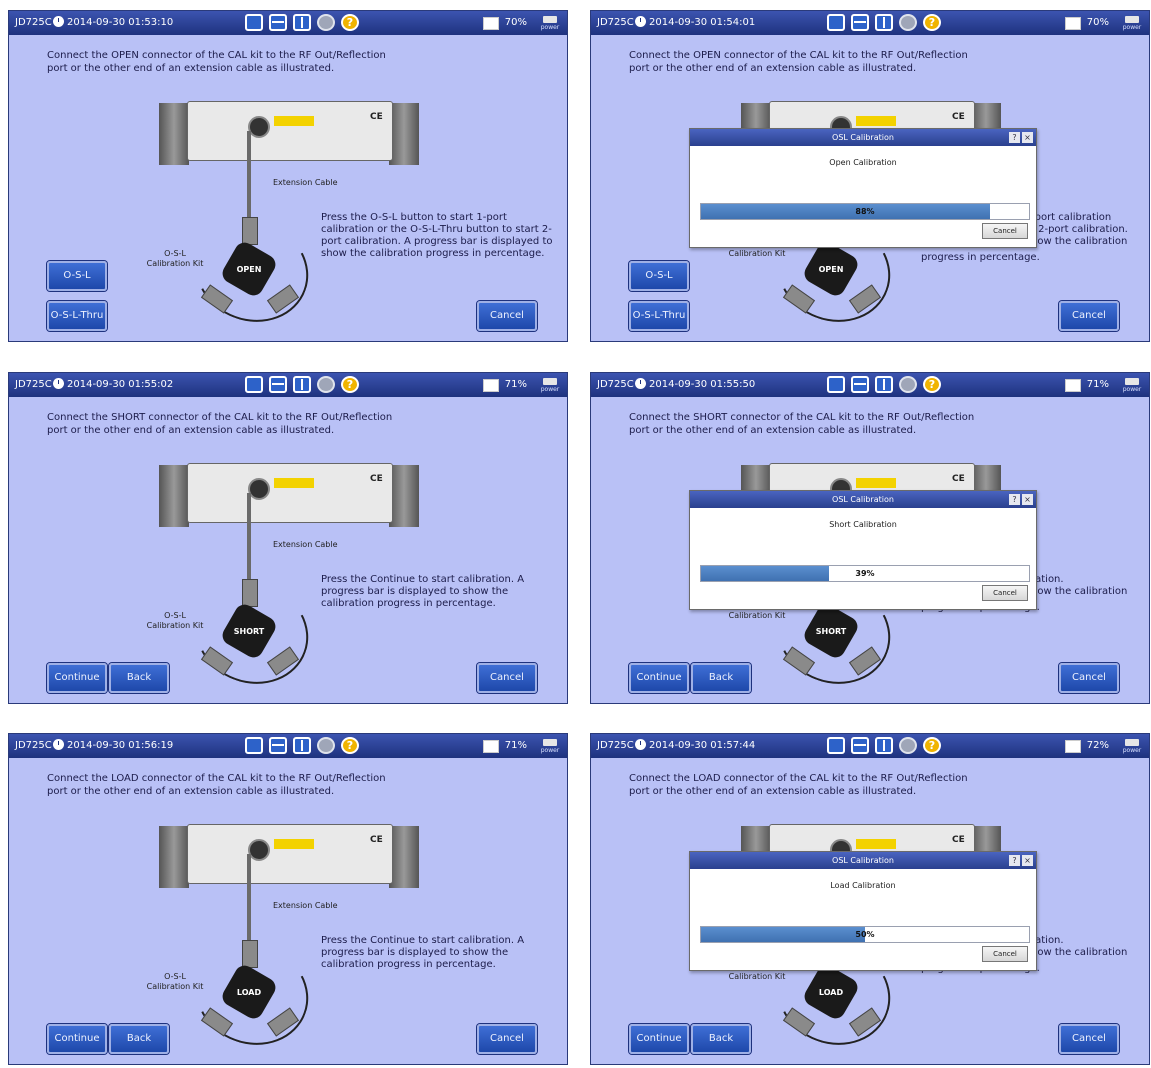 The width and height of the screenshot is (1151, 1068). Describe the element at coordinates (863, 137) in the screenshot. I see `dialog-title: OSL Calibration` at that location.